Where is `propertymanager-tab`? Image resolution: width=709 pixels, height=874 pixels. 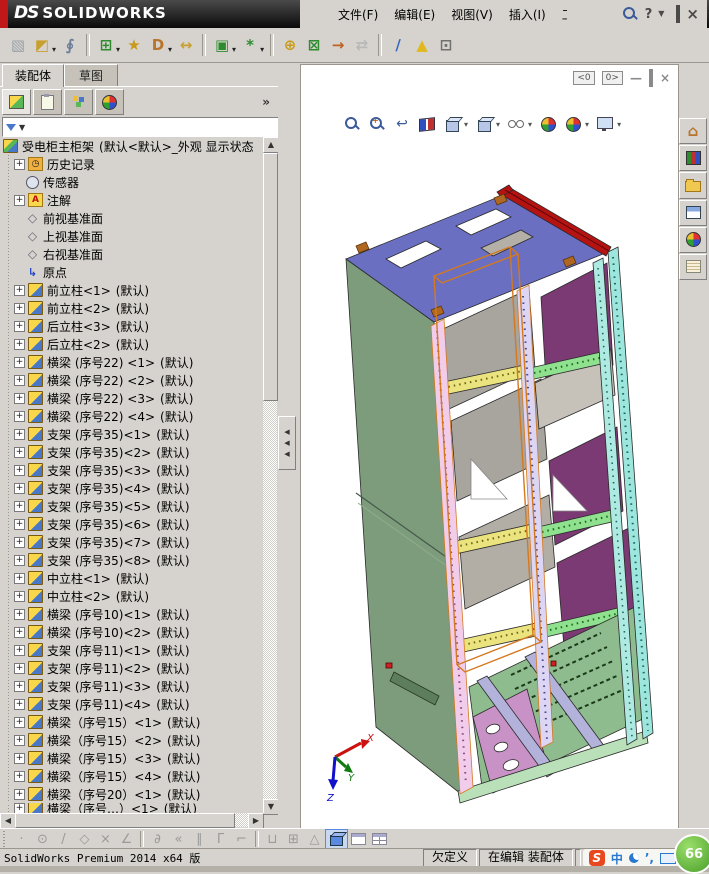
propertymanager-tab is located at coordinates (47, 102).